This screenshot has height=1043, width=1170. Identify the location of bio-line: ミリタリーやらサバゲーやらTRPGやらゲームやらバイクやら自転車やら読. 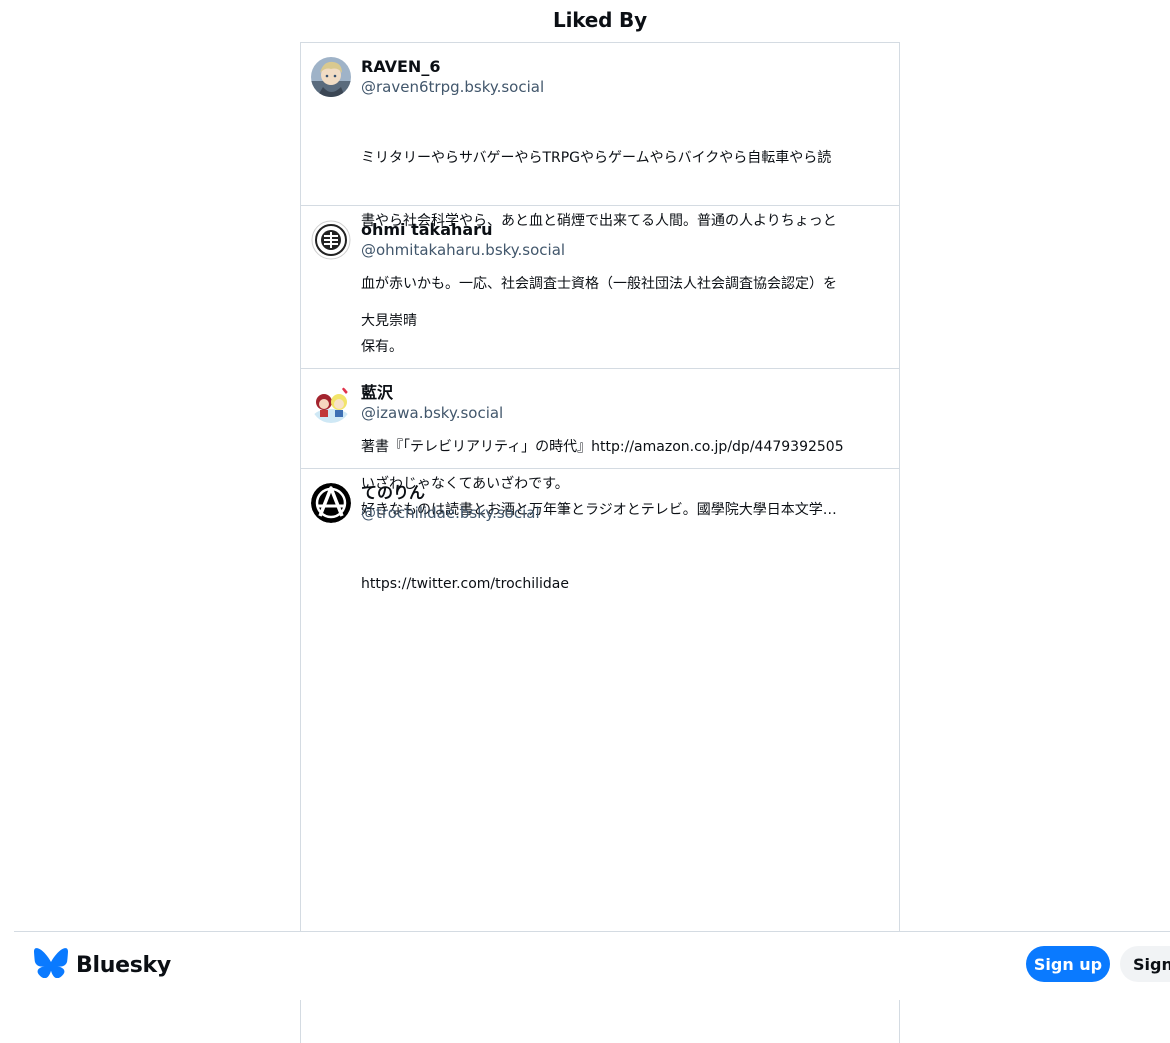
(596, 158).